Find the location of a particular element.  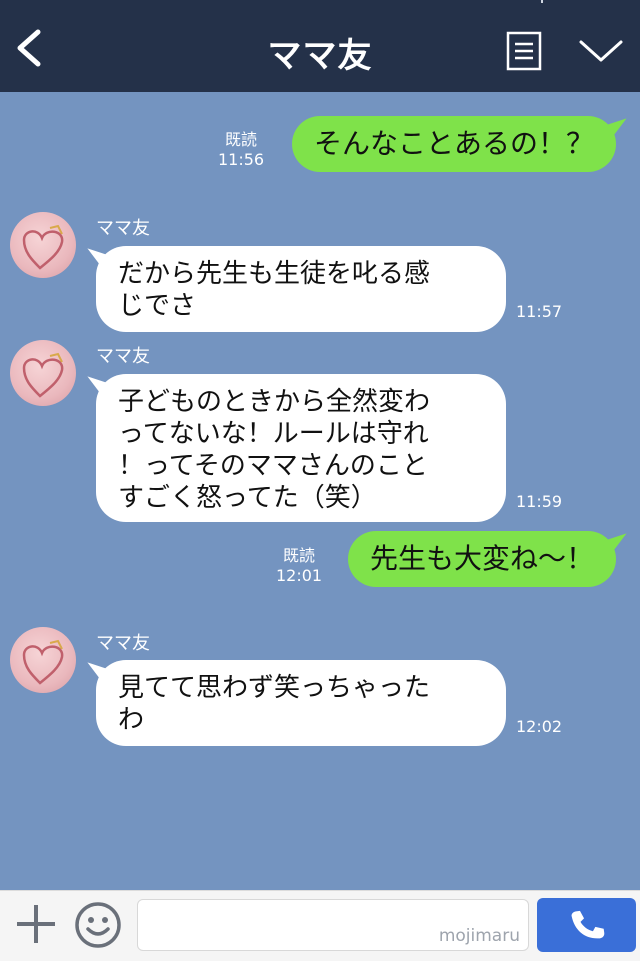

incoming-bubble: 見てて思わず笑っちゃった わ is located at coordinates (293, 703).